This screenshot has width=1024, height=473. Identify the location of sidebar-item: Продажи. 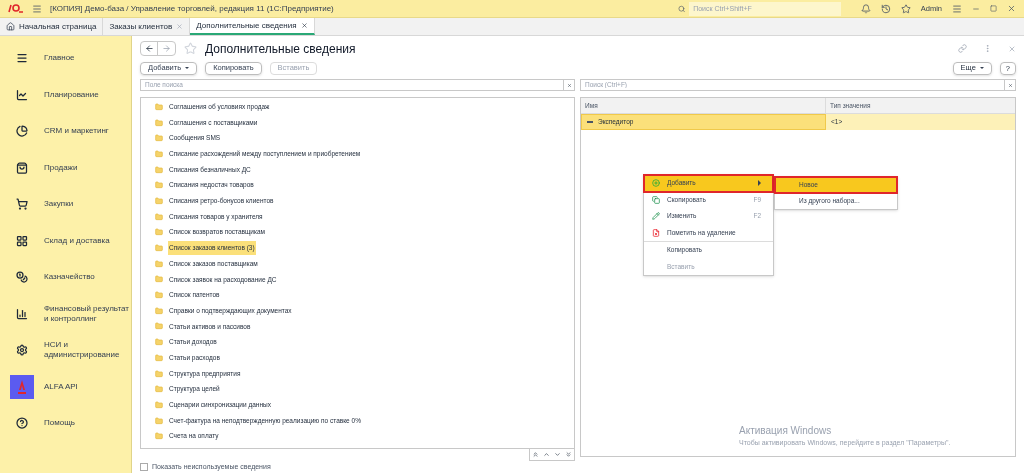
(87, 167).